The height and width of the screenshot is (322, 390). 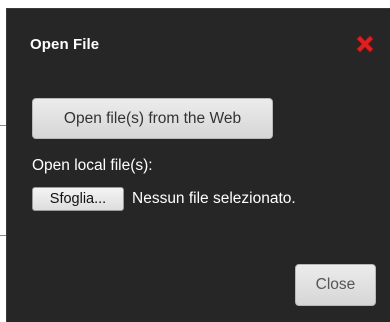 What do you see at coordinates (365, 44) in the screenshot?
I see `close-x-icon` at bounding box center [365, 44].